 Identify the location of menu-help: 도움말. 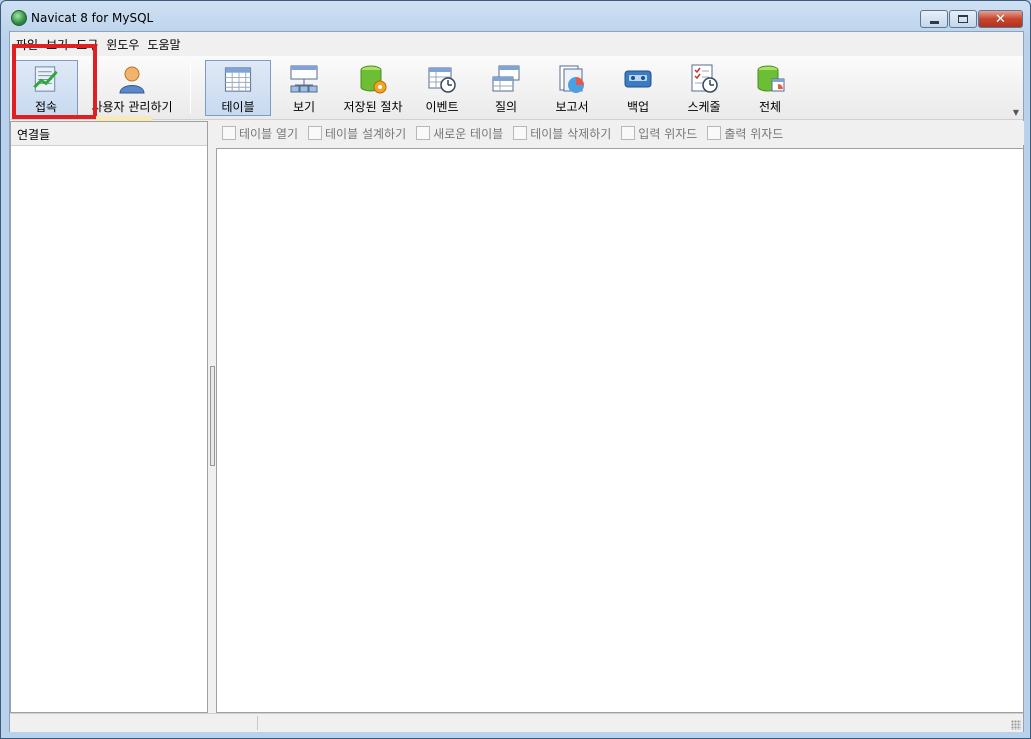
(163, 44).